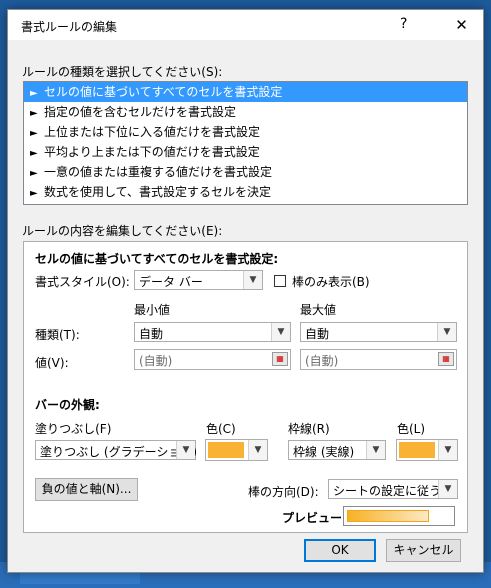  I want to click on fill-color-label: 色(C), so click(221, 429).